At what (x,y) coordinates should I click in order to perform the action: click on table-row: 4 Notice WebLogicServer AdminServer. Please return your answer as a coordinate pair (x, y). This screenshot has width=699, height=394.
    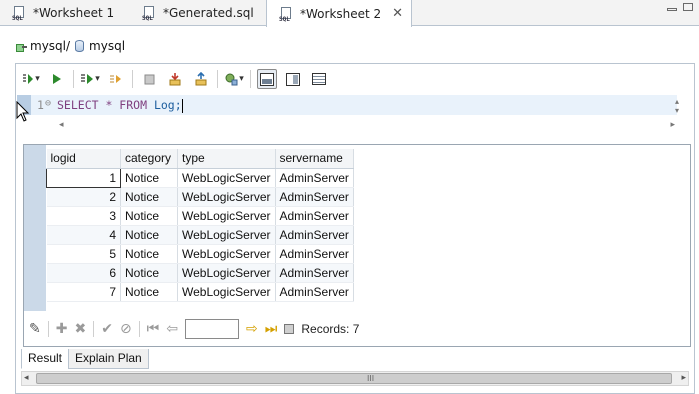
    Looking at the image, I should click on (200, 235).